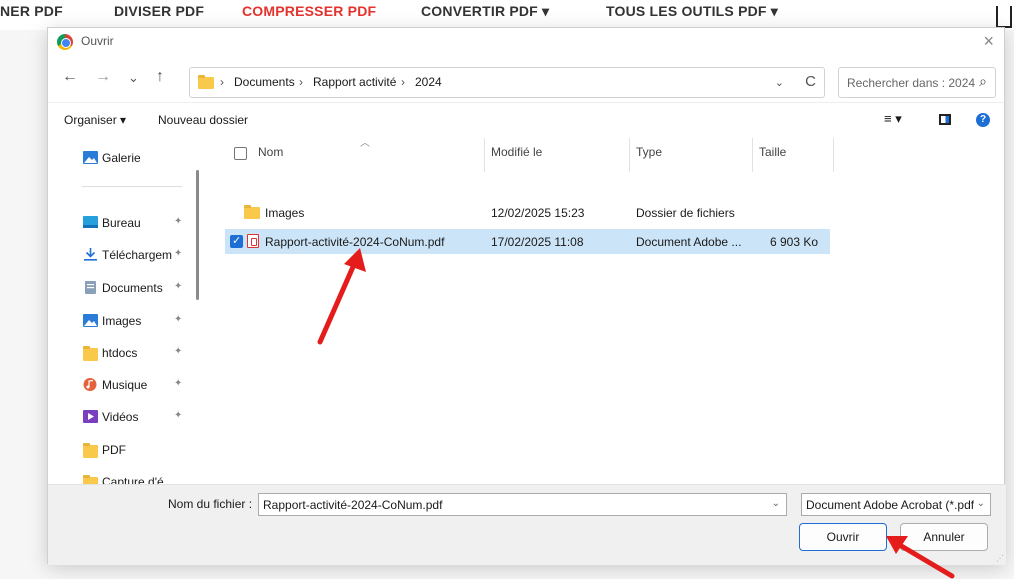 This screenshot has width=1014, height=579. What do you see at coordinates (1004, 17) in the screenshot?
I see `download-icon` at bounding box center [1004, 17].